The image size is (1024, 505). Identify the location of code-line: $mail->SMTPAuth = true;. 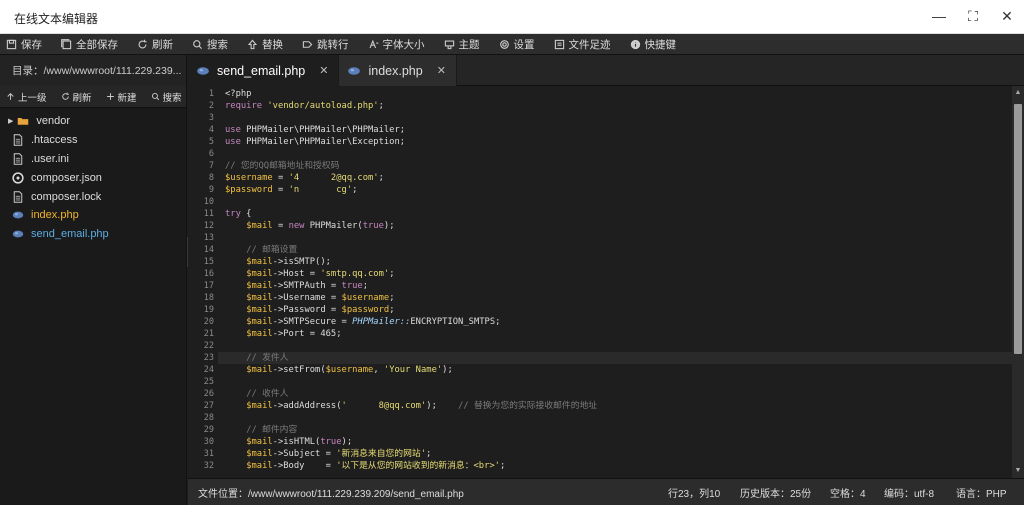
(296, 286).